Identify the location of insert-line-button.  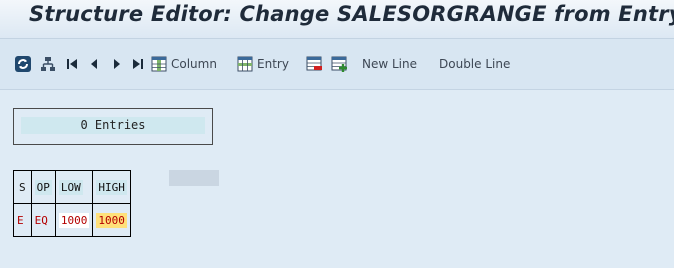
(339, 64).